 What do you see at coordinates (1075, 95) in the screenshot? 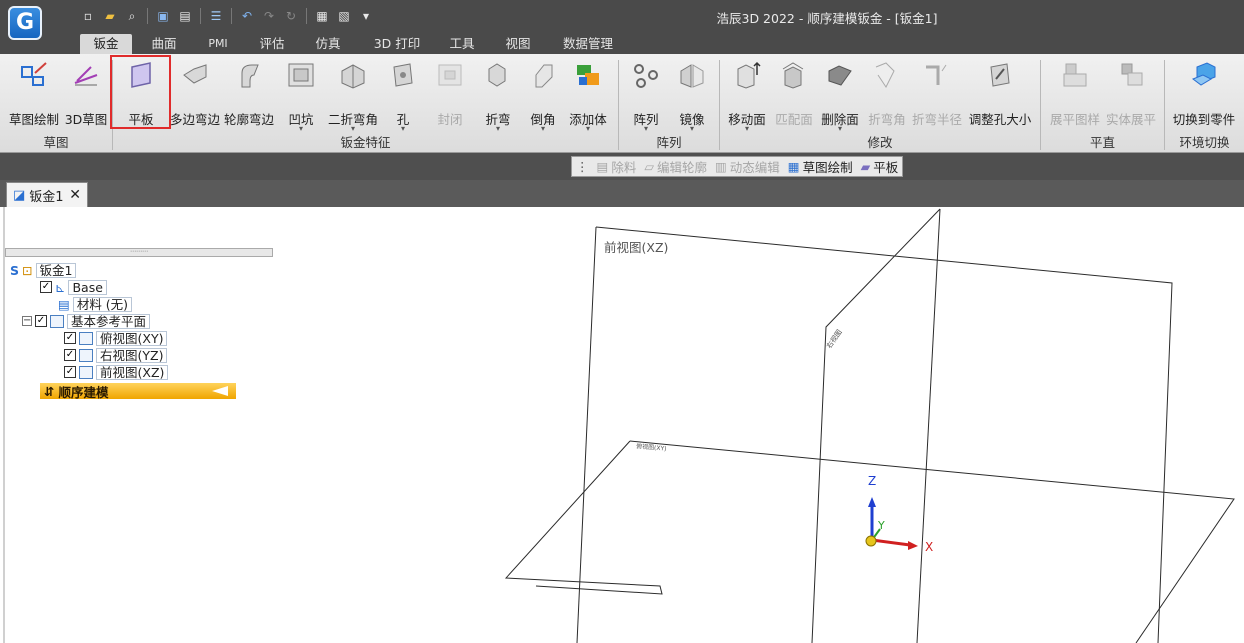
I see `flat-pattern-button: 展平图样` at bounding box center [1075, 95].